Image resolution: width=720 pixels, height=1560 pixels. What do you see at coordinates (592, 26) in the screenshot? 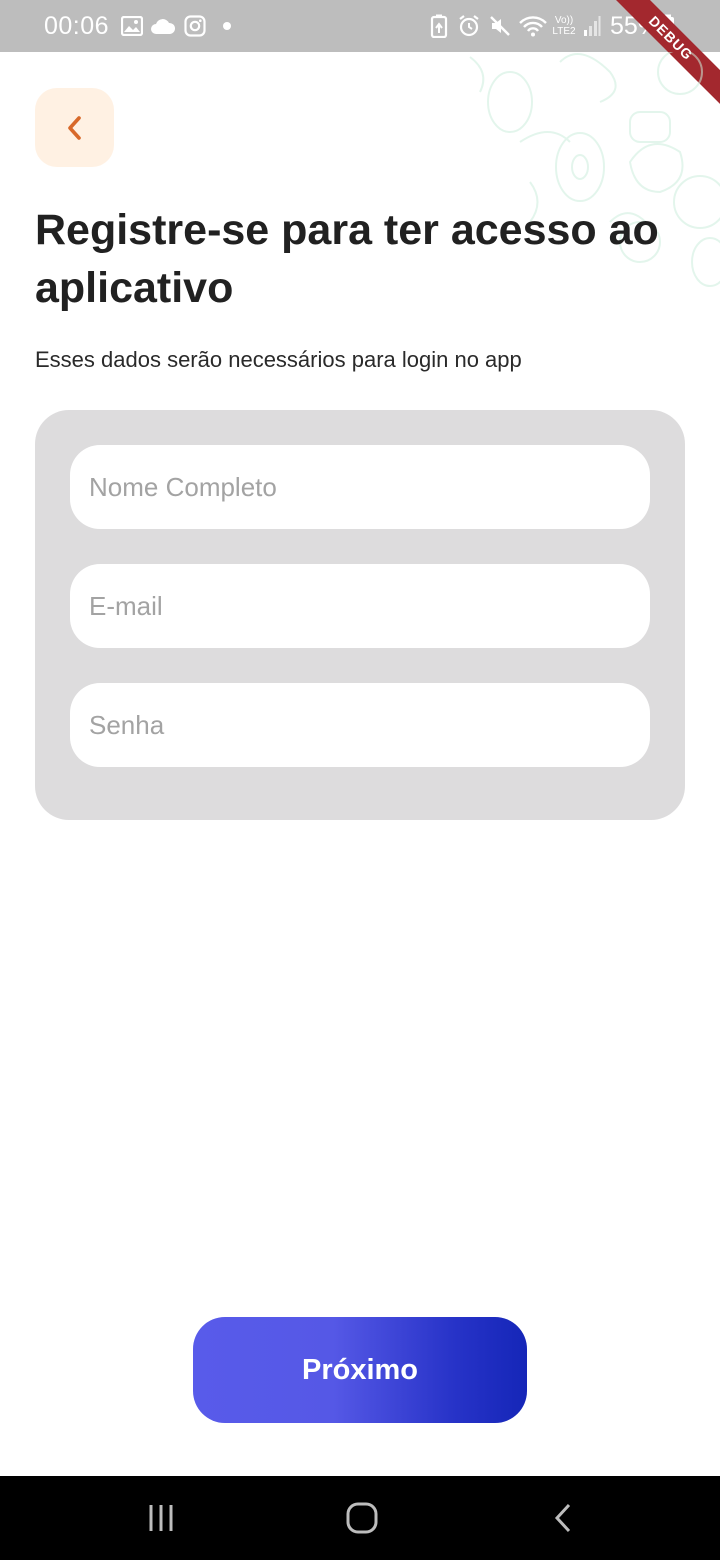
I see `signal-icon` at bounding box center [592, 26].